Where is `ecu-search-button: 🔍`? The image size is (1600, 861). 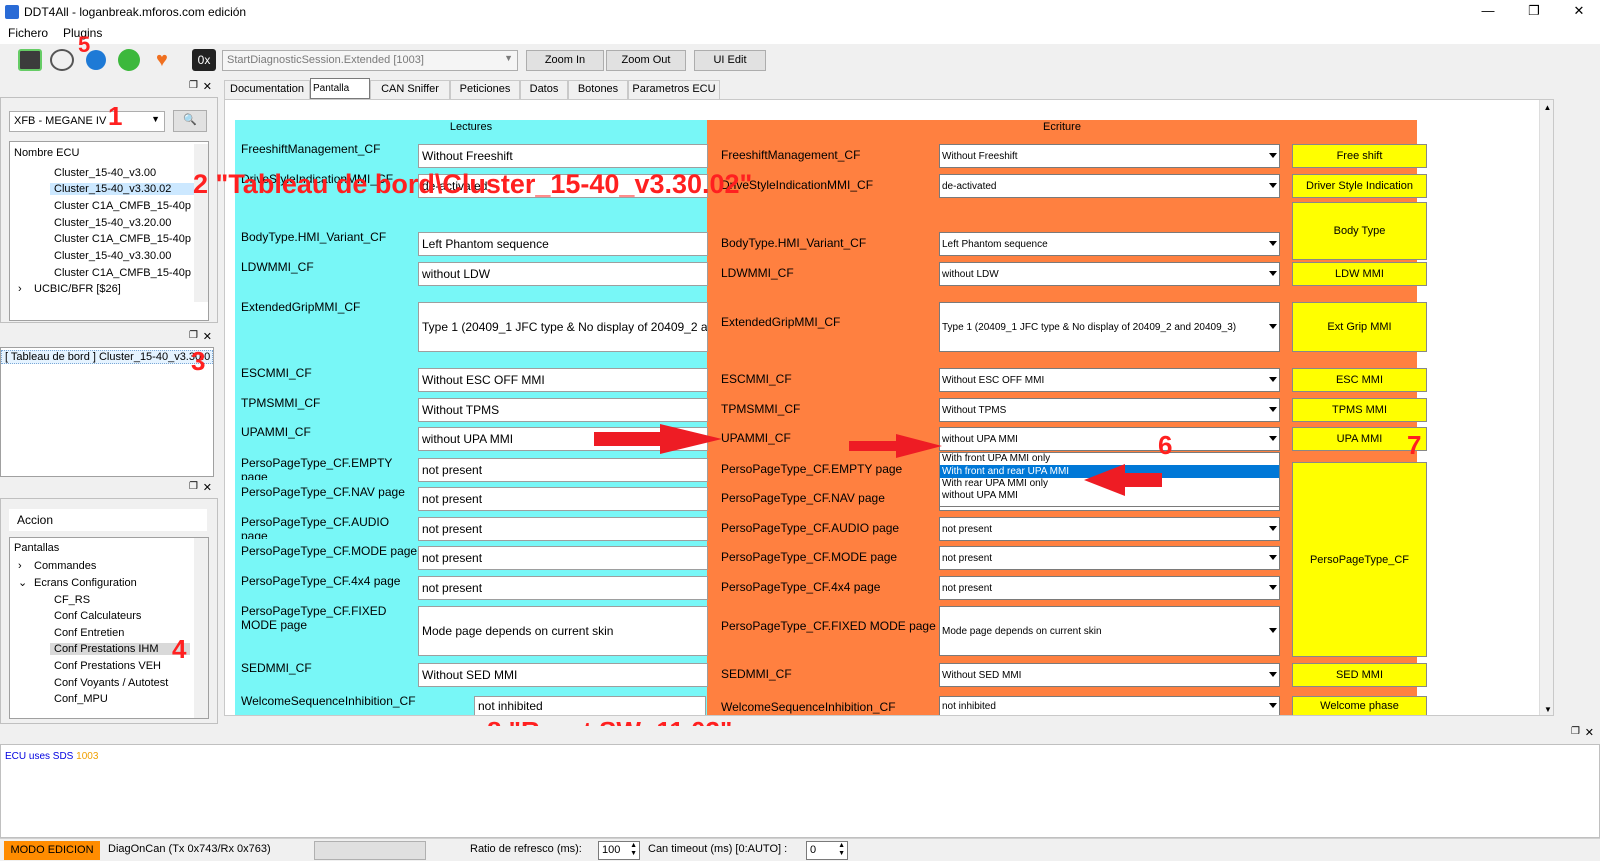
ecu-search-button: 🔍 is located at coordinates (190, 121).